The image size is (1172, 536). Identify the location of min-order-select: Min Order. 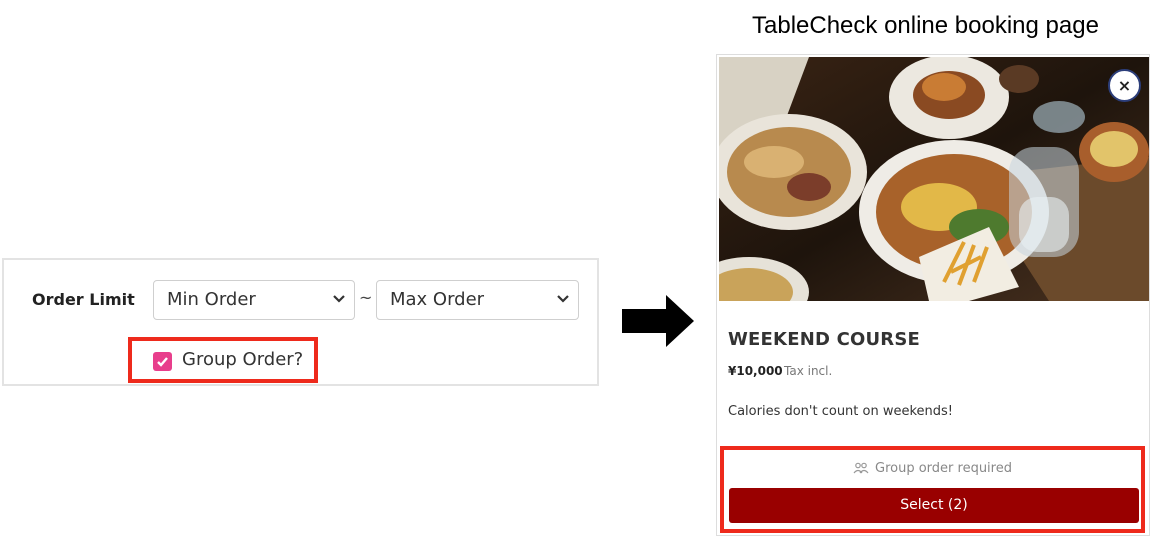
(254, 300).